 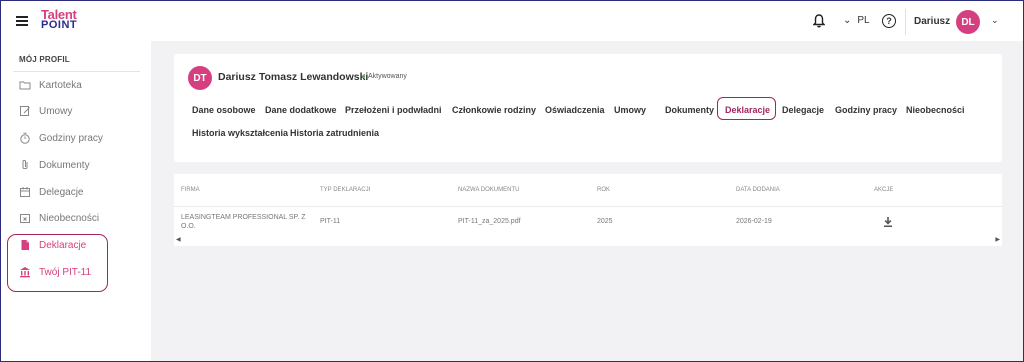 I want to click on tab-czlonkowie-rodziny: Członkowie rodziny, so click(x=494, y=110).